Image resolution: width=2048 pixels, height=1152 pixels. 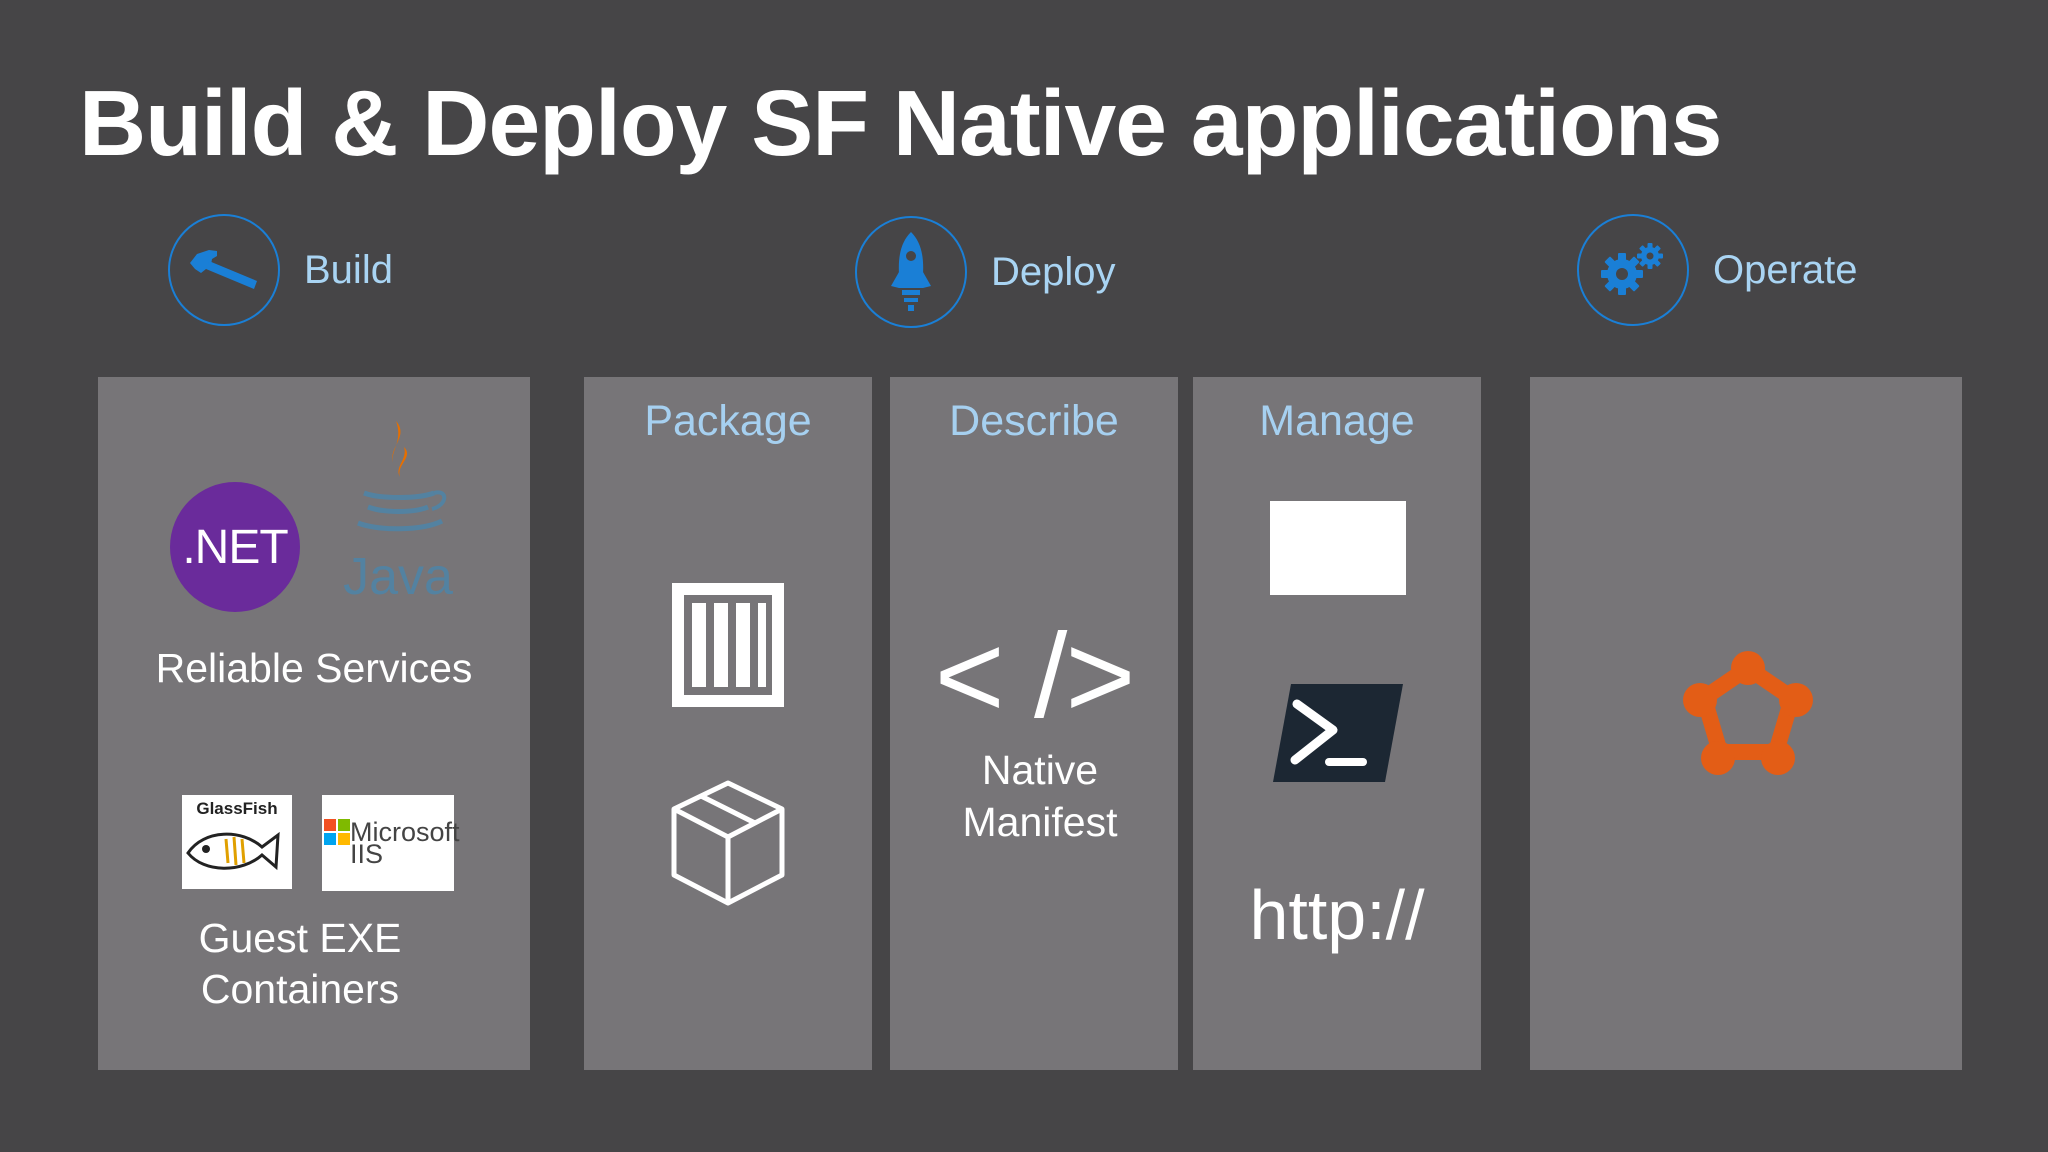 I want to click on phase-build: Build, so click(x=280, y=270).